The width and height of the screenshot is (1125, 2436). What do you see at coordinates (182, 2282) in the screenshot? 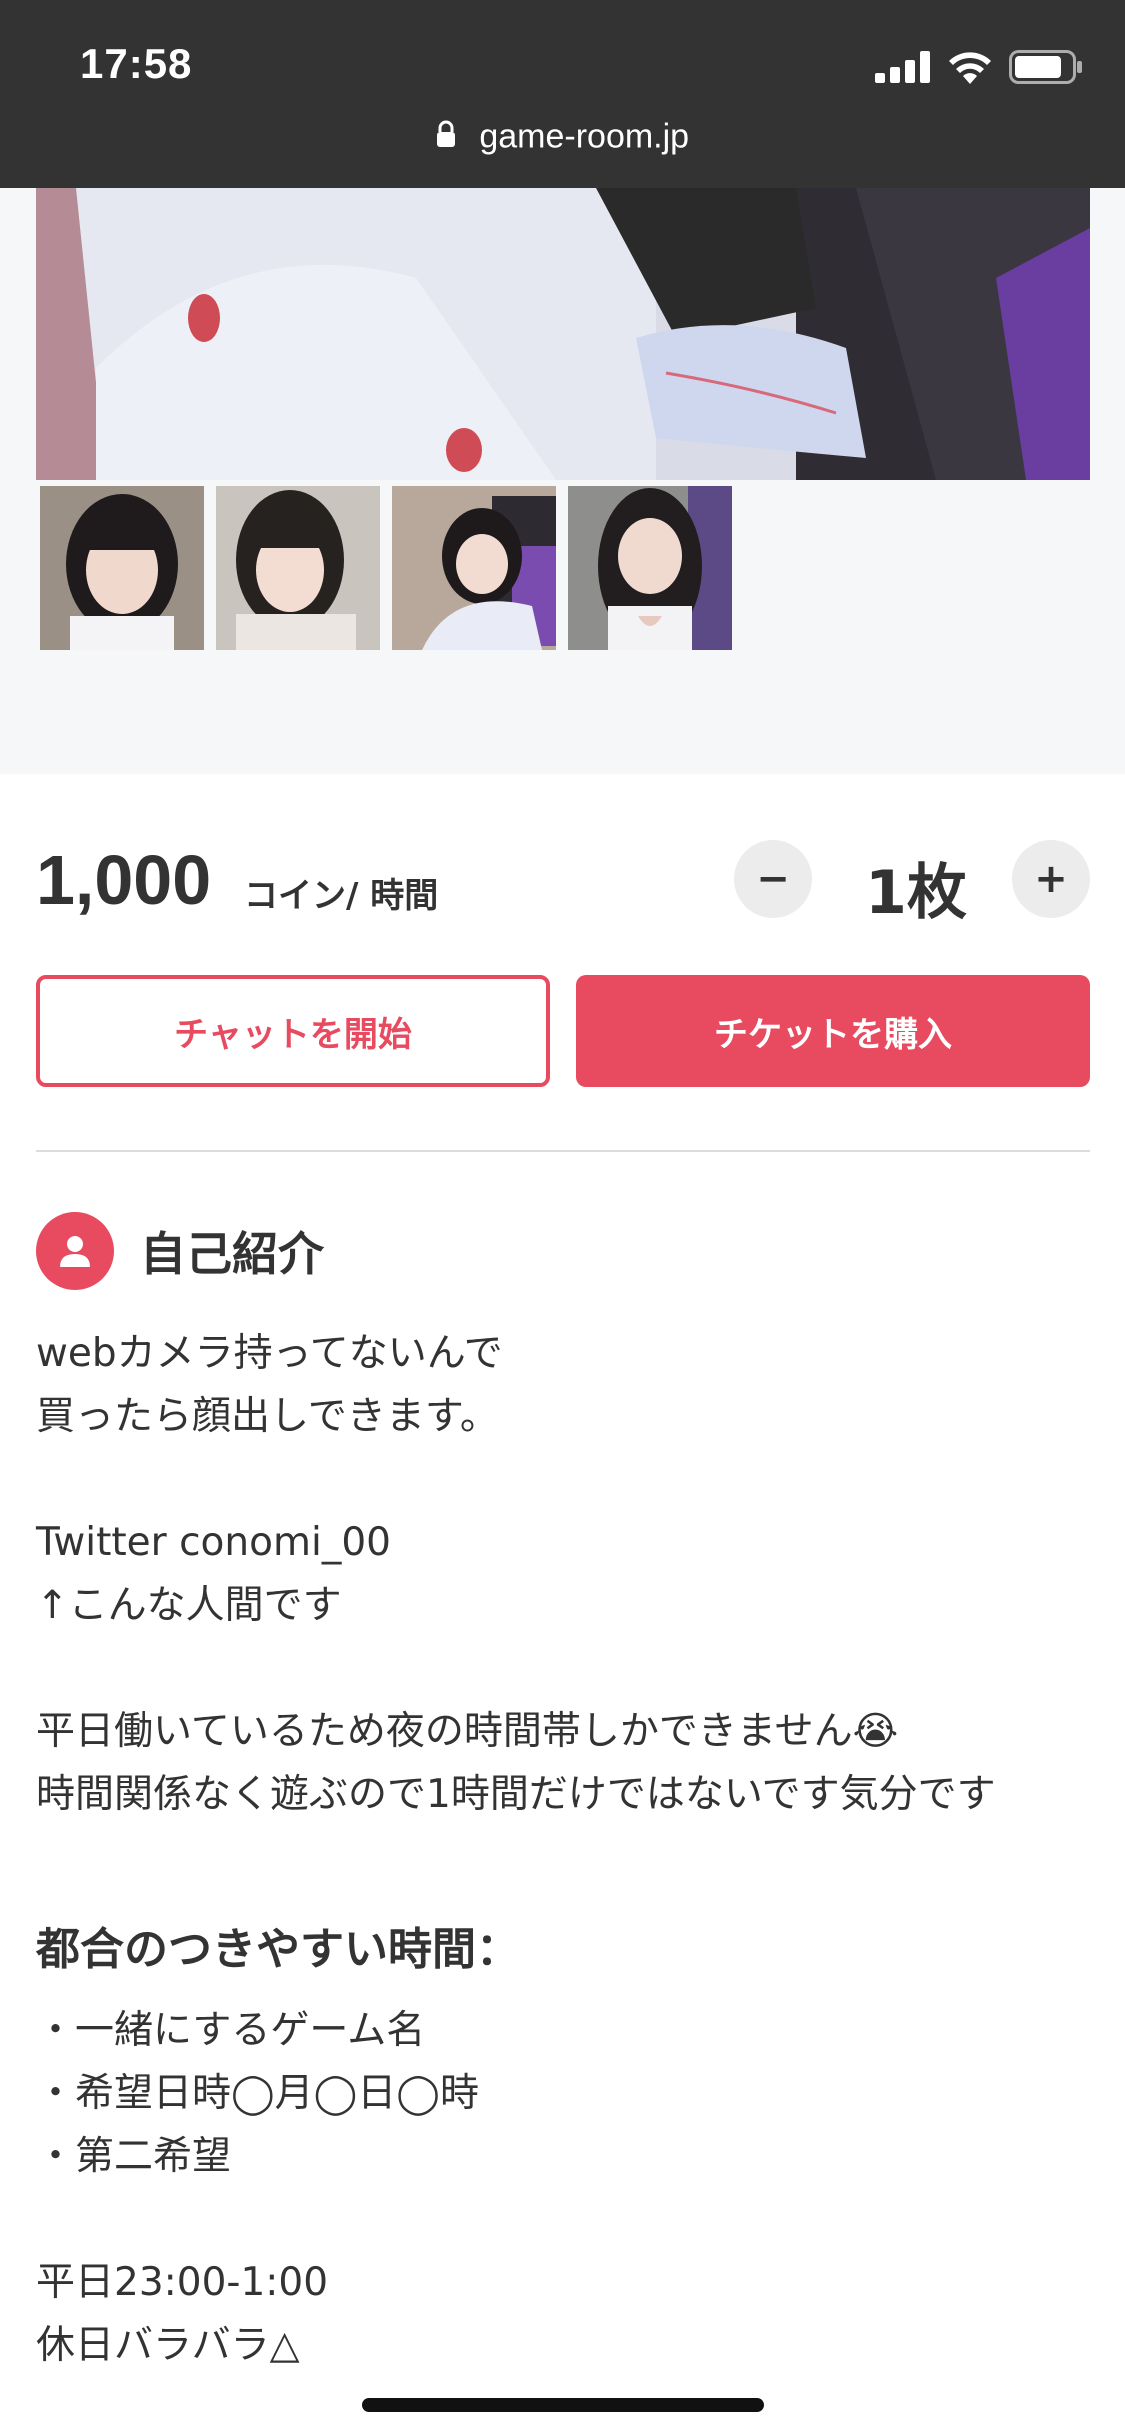
I see `schedule-line: 平日23:00-1:00` at bounding box center [182, 2282].